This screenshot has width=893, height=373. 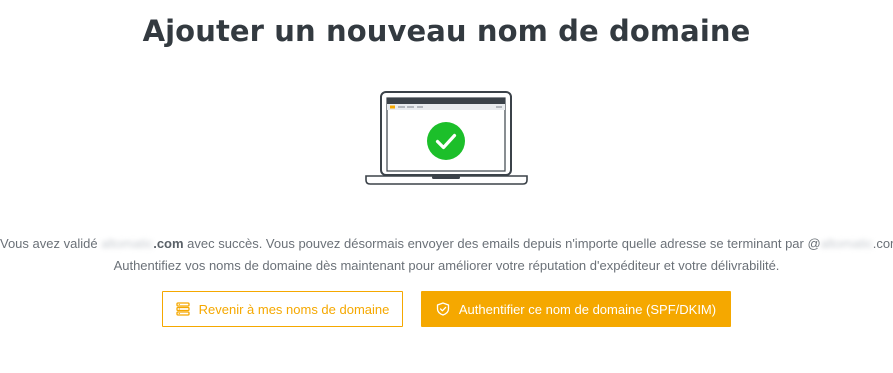 What do you see at coordinates (443, 309) in the screenshot?
I see `shield-check-icon` at bounding box center [443, 309].